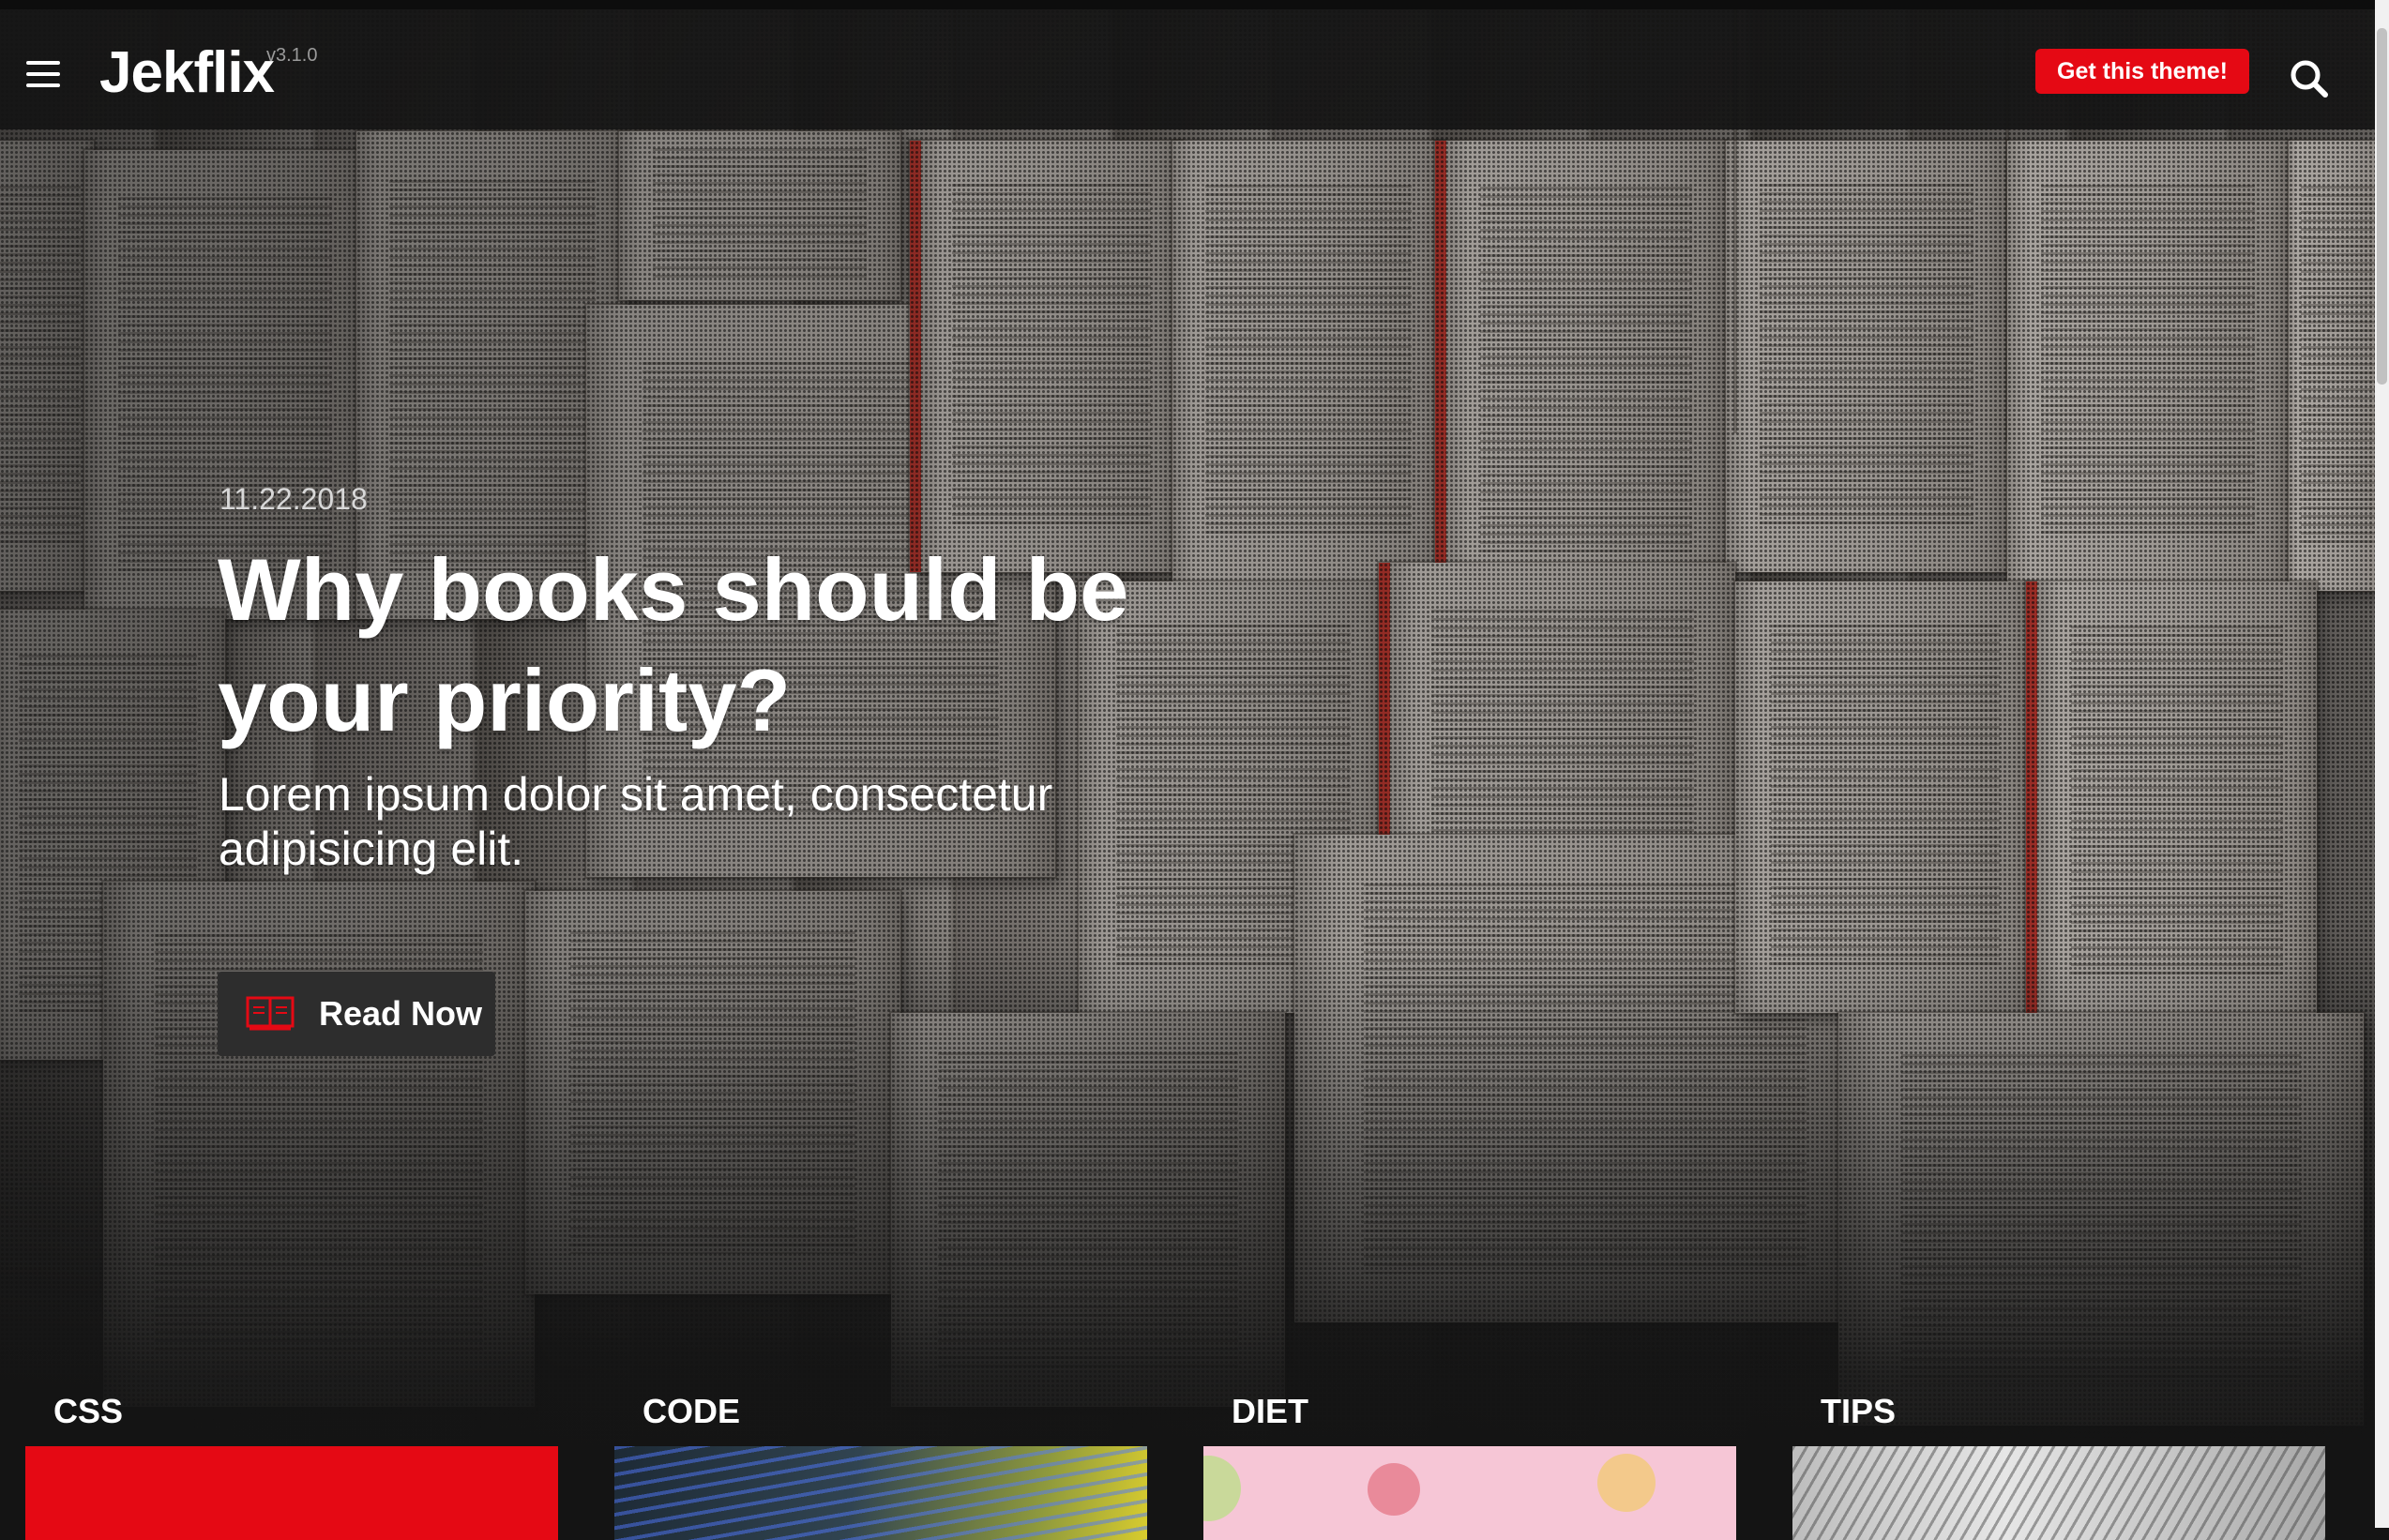 The width and height of the screenshot is (2389, 1540). What do you see at coordinates (401, 1013) in the screenshot?
I see `read-now-label: Read Now` at bounding box center [401, 1013].